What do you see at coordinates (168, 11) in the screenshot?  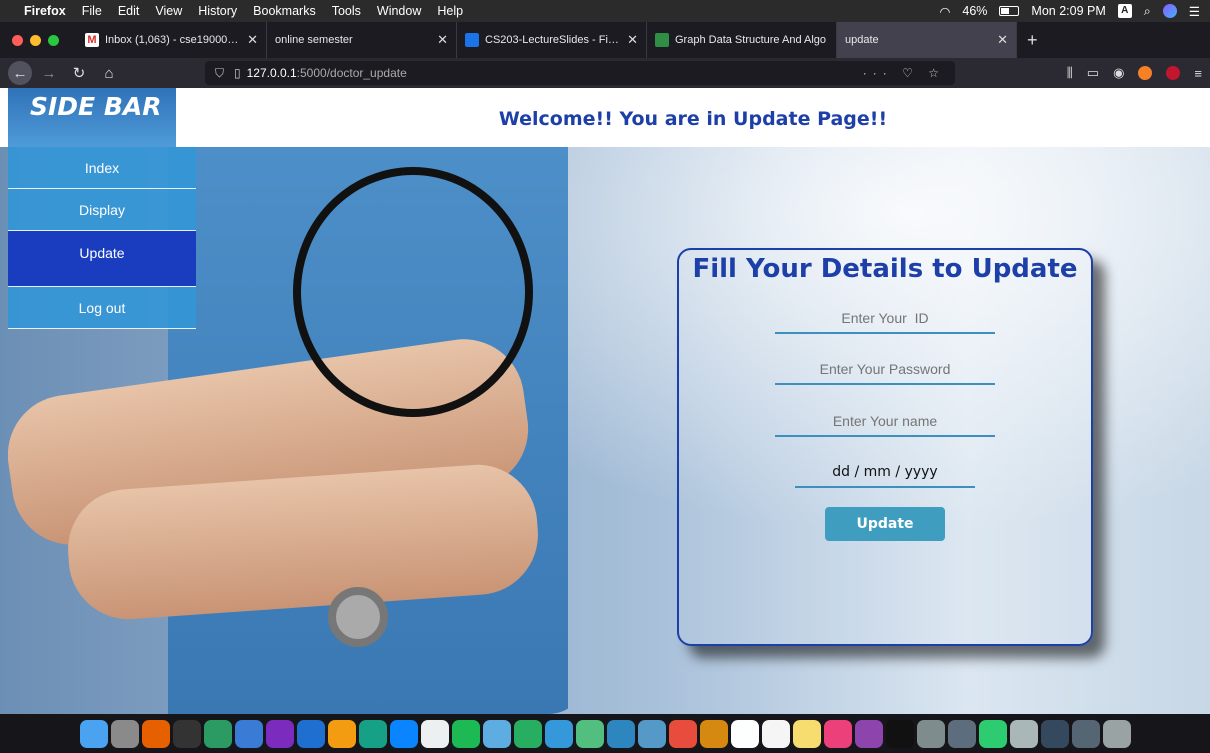 I see `menu-view: View` at bounding box center [168, 11].